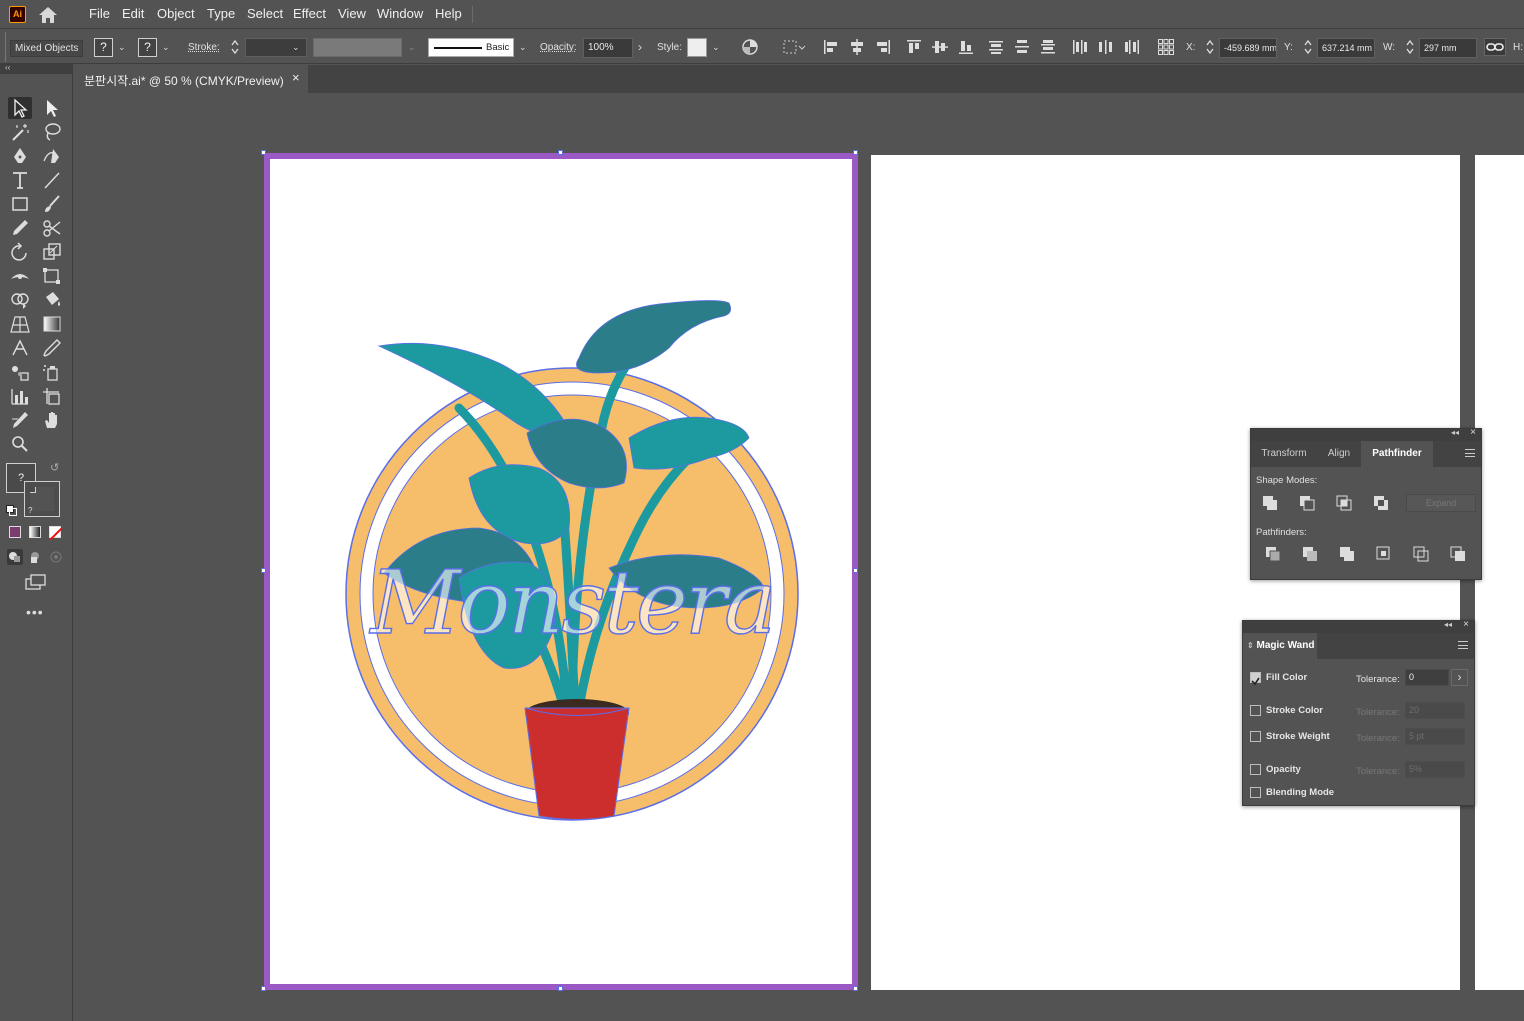 The width and height of the screenshot is (1524, 1021). Describe the element at coordinates (20, 252) in the screenshot. I see `rotate-tool-icon` at that location.